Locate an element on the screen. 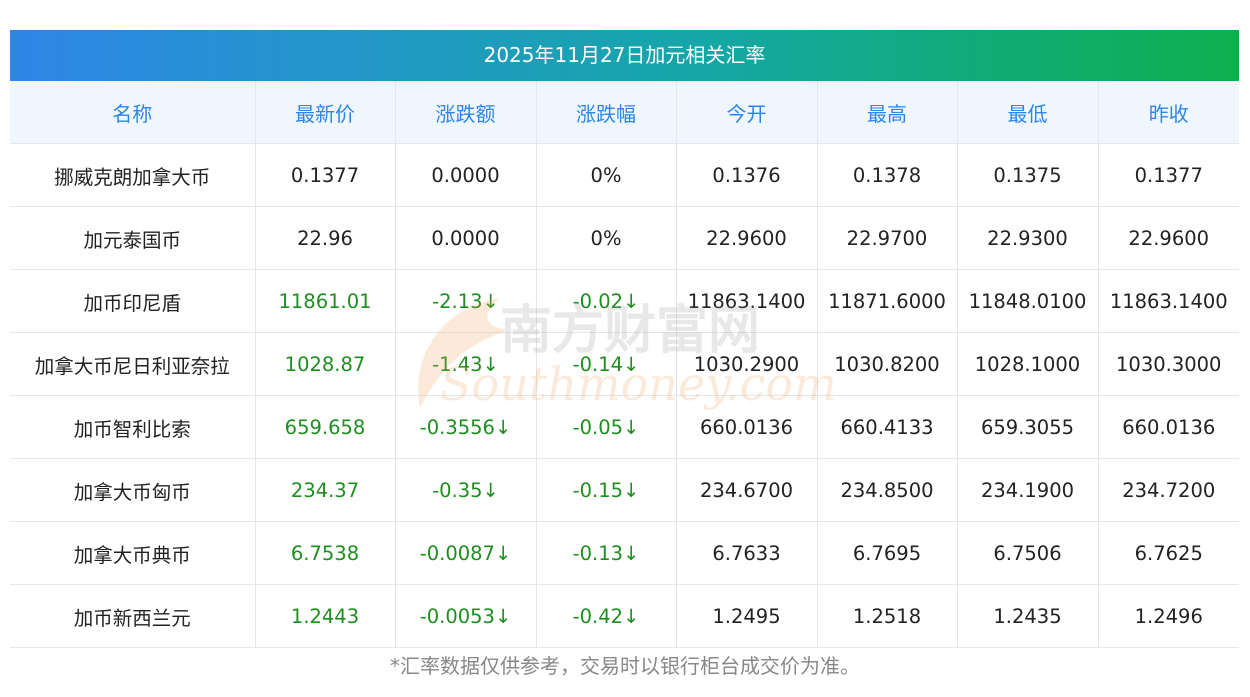 This screenshot has height=697, width=1250. cell-pct: -0.05↓ is located at coordinates (606, 427).